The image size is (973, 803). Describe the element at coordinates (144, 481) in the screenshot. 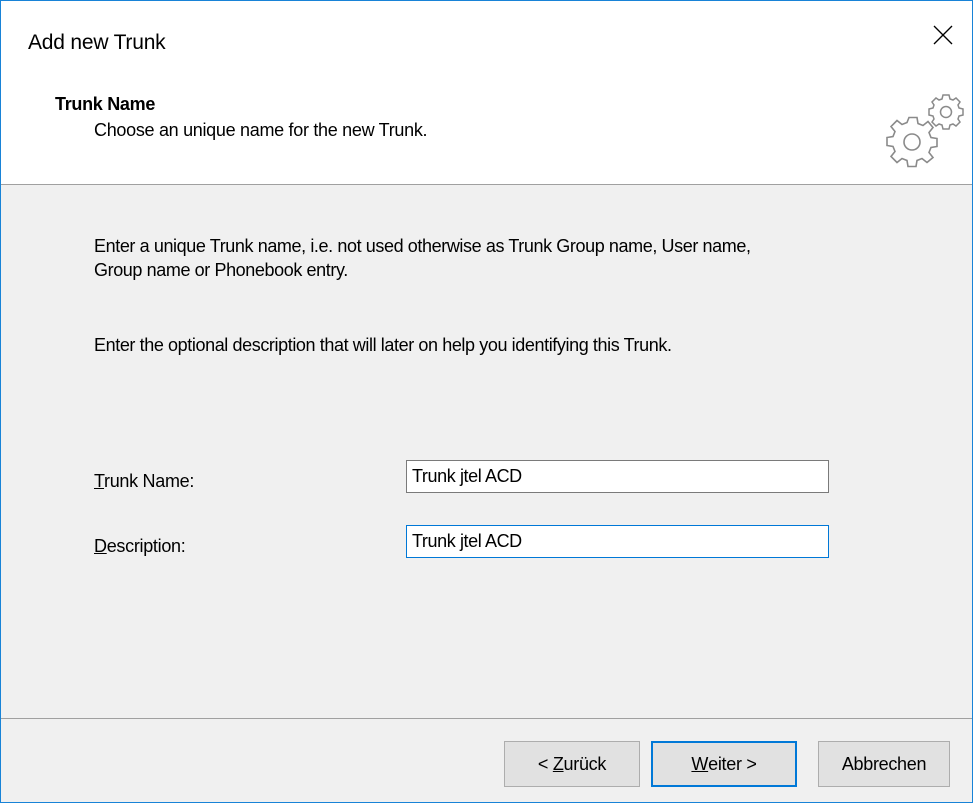

I see `trunk-name-label: Trunk Name:` at that location.